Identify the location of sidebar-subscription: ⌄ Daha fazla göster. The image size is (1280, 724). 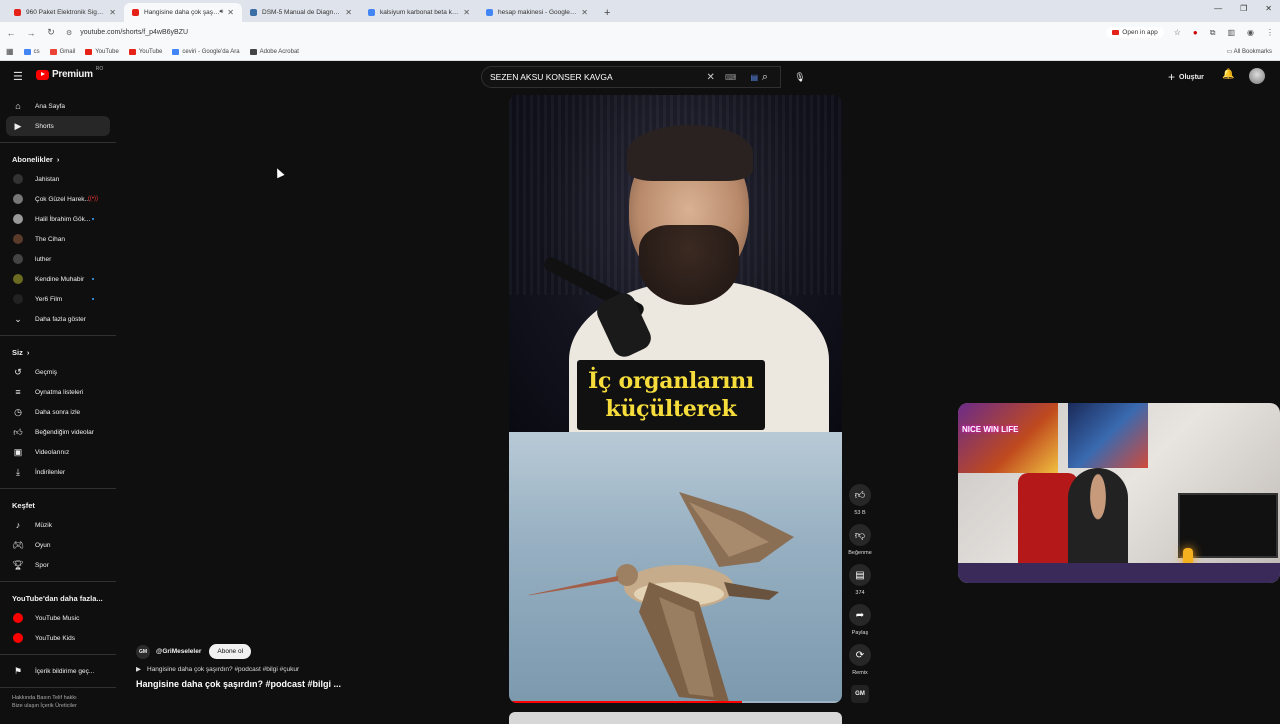
(55, 319).